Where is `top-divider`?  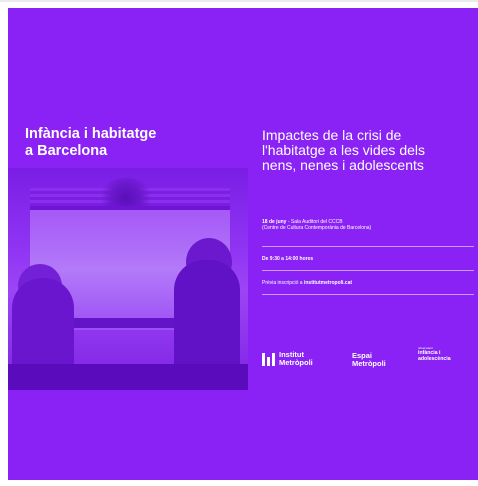 top-divider is located at coordinates (239, 1).